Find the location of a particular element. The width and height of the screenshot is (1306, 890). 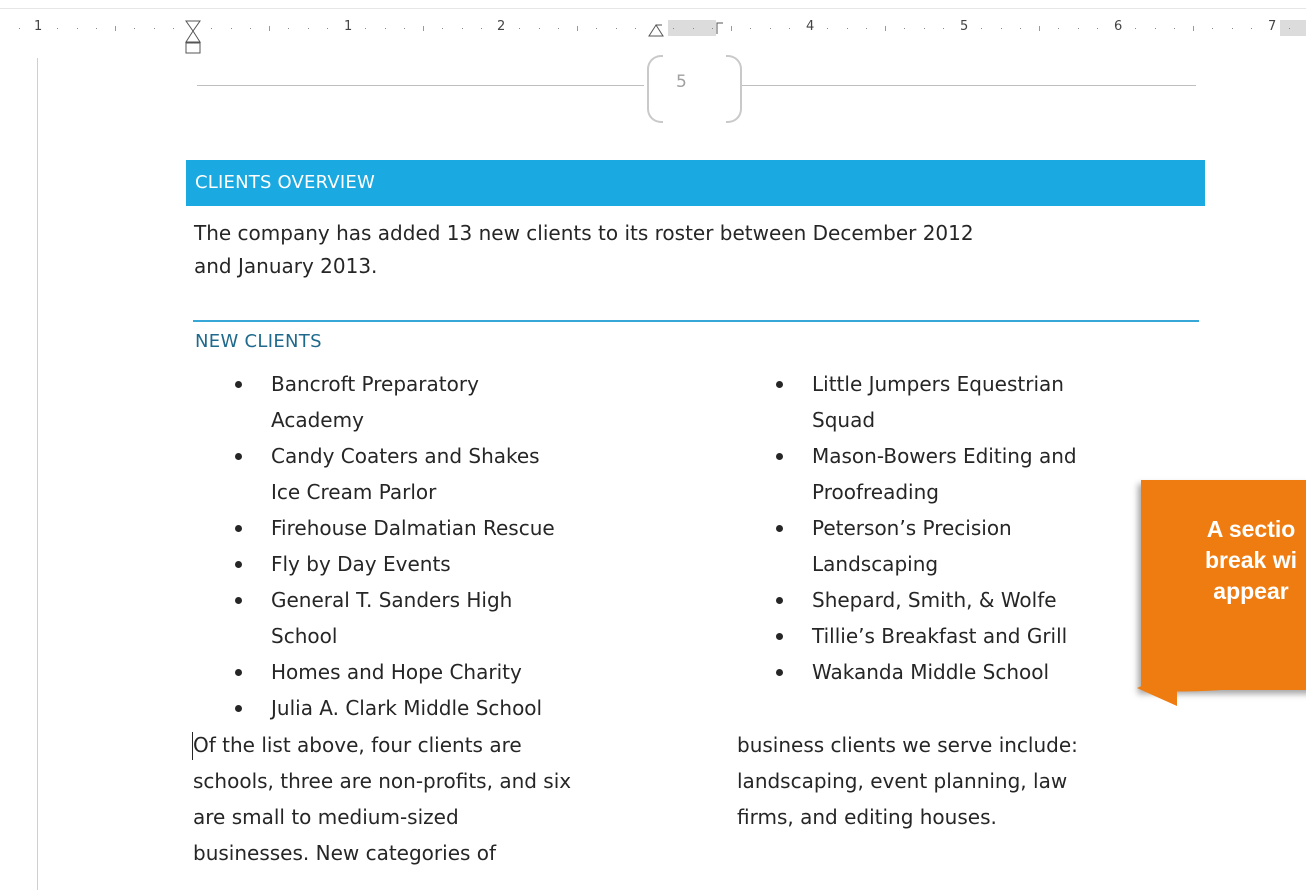

body-line: firms, and editing houses. is located at coordinates (867, 817).